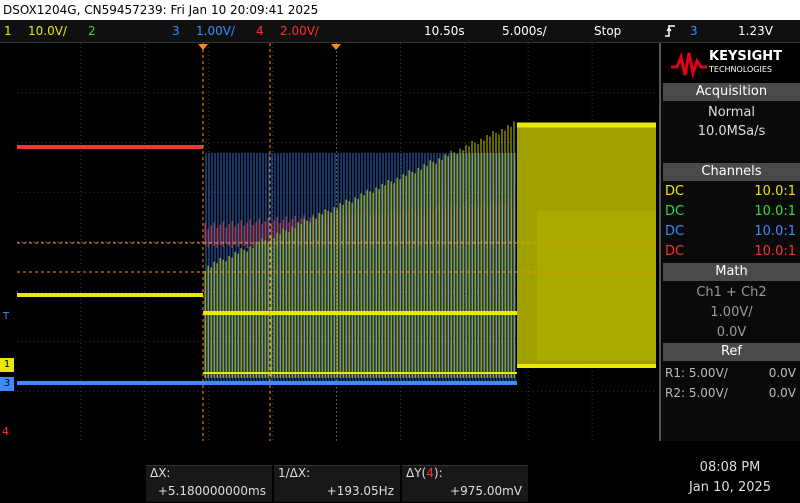 This screenshot has height=503, width=800. Describe the element at coordinates (524, 31) in the screenshot. I see `time-scale: 5.000s/` at that location.